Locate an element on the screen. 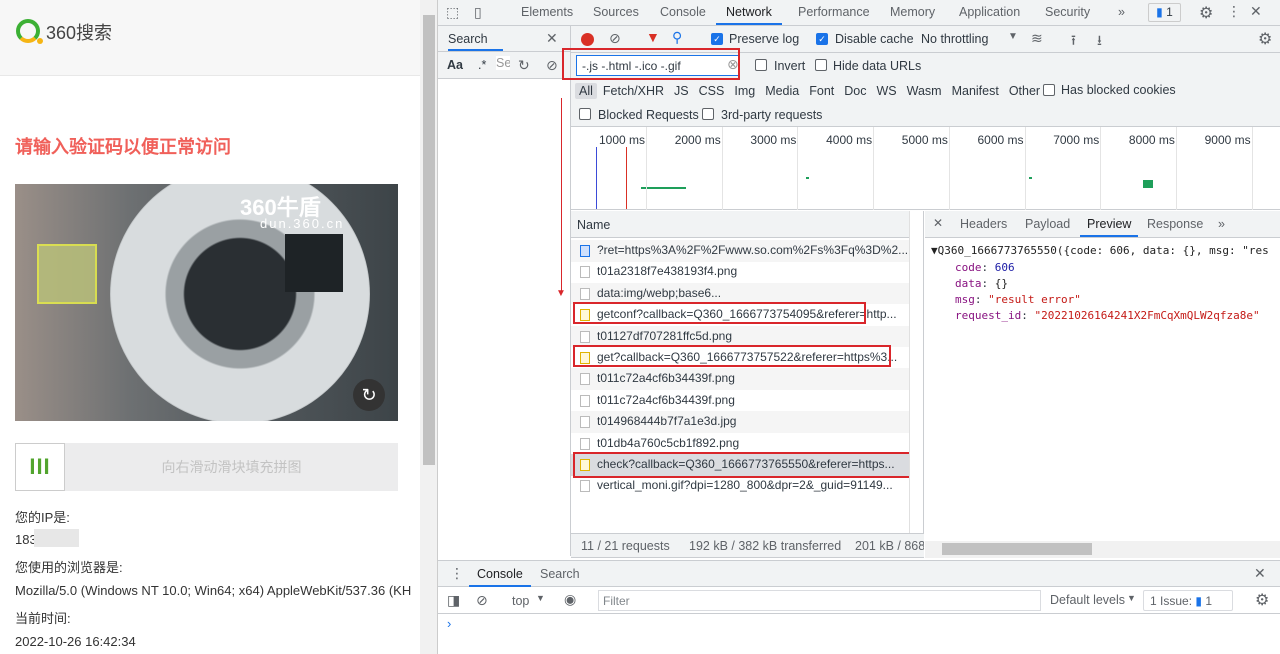  close-devtools-icon: ✕ is located at coordinates (1256, 11).